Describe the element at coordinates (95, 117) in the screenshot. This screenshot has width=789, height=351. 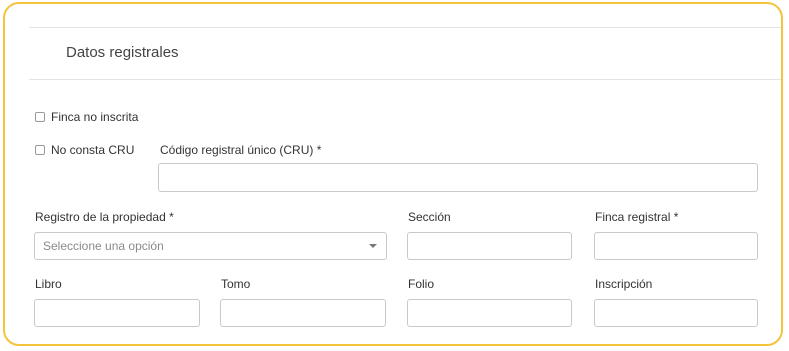
I see `finca-no-inscrita-label: Finca no inscrita` at that location.